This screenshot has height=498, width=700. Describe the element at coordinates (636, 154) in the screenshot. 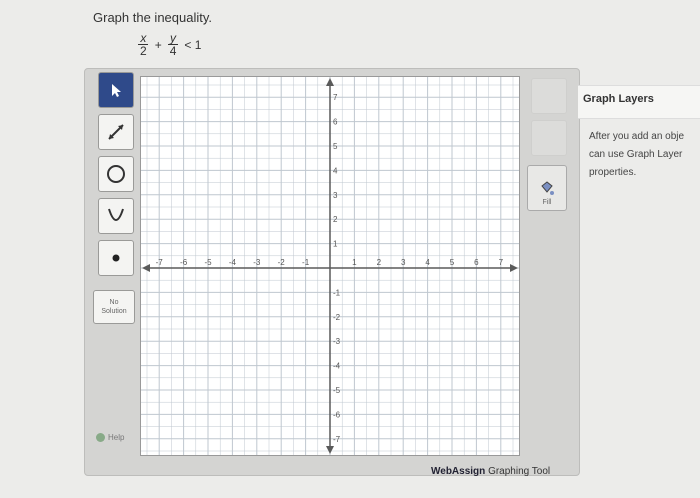

I see `layers-text-line-2: can use Graph Layer` at that location.